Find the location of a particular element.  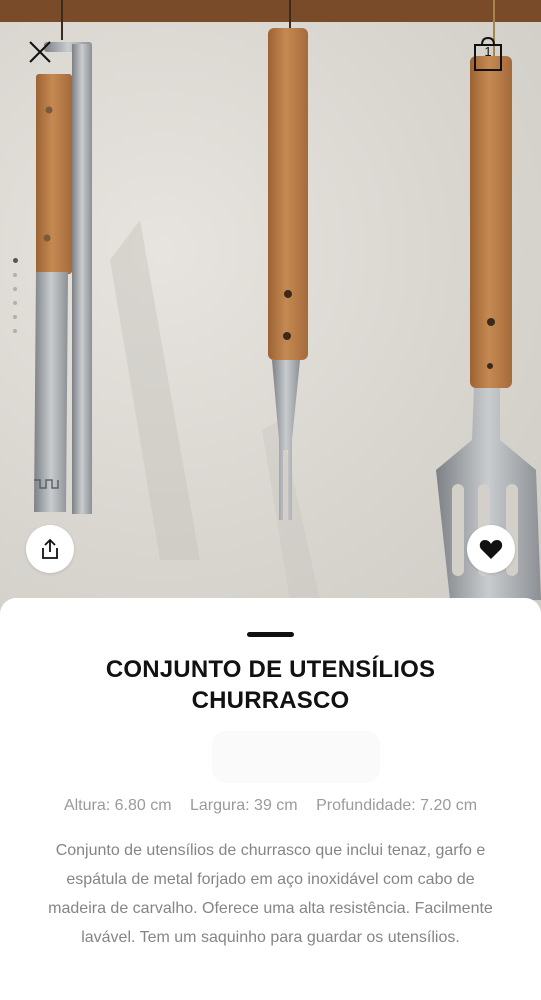

heart-icon is located at coordinates (491, 549).